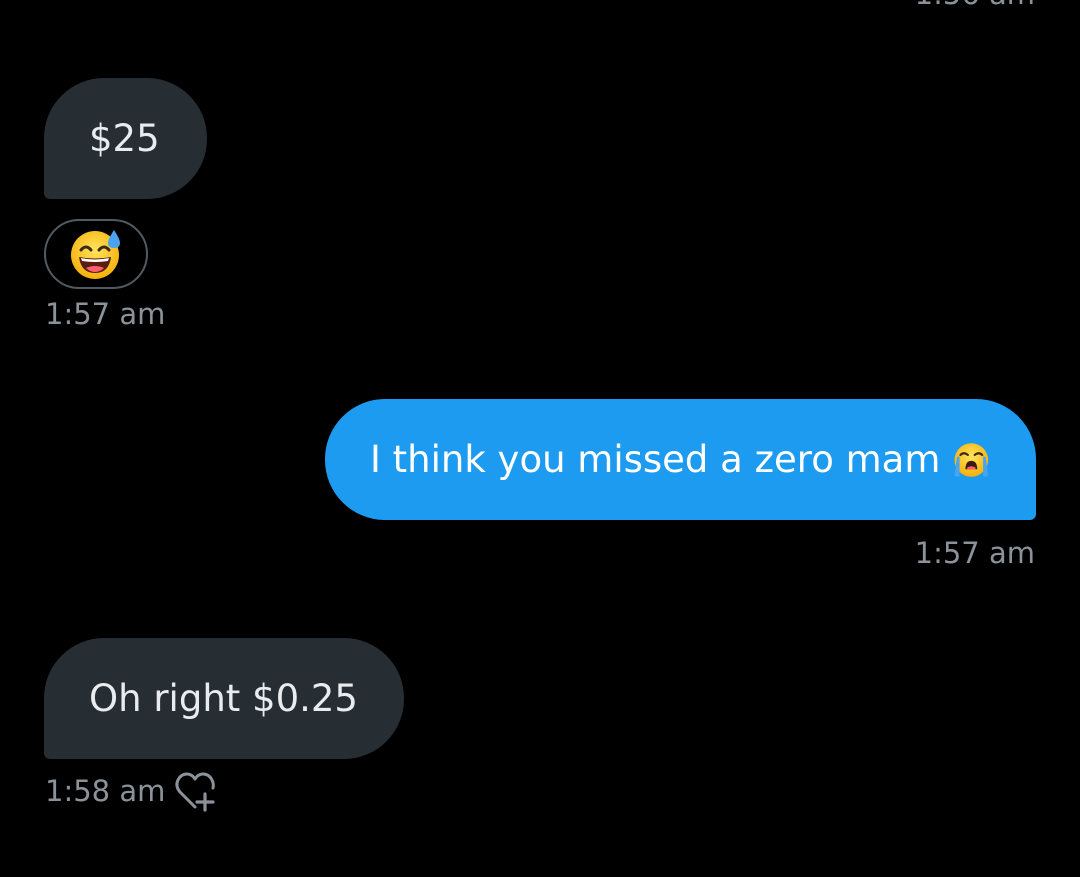  I want to click on reaction-badge, so click(96, 254).